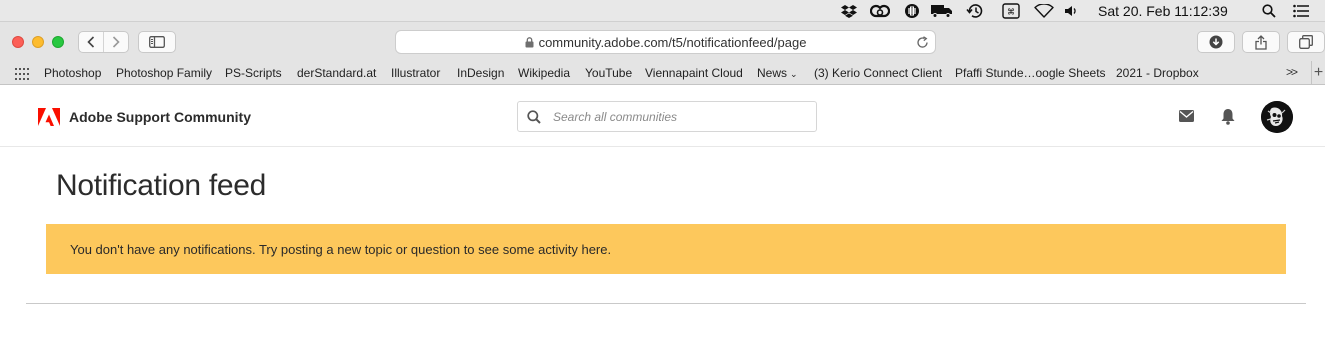 Image resolution: width=1325 pixels, height=362 pixels. I want to click on truck-icon, so click(942, 11).